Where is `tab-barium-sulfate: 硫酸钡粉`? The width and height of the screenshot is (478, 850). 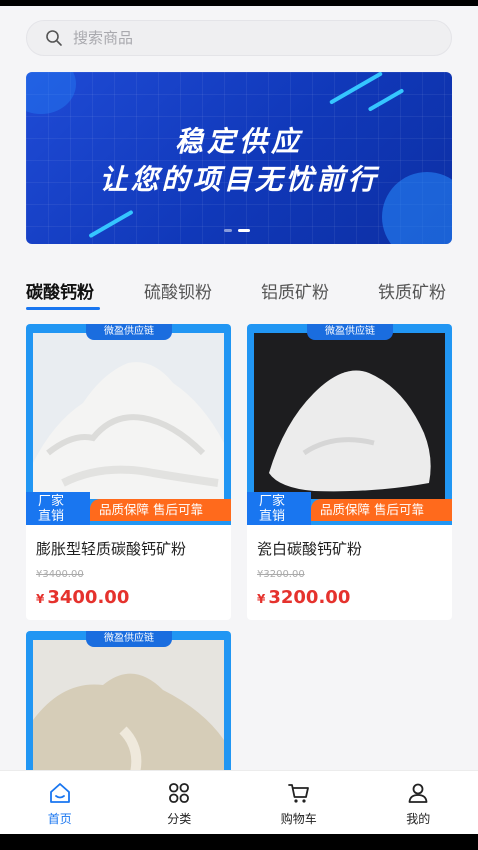 tab-barium-sulfate: 硫酸钡粉 is located at coordinates (178, 290).